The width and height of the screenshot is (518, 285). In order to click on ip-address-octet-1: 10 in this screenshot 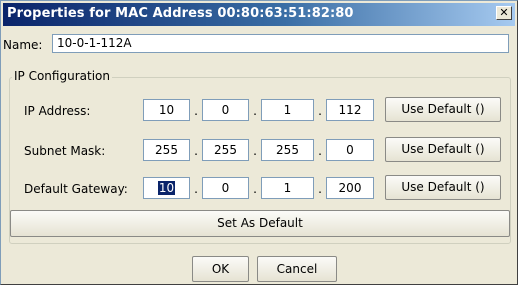, I will do `click(166, 110)`.